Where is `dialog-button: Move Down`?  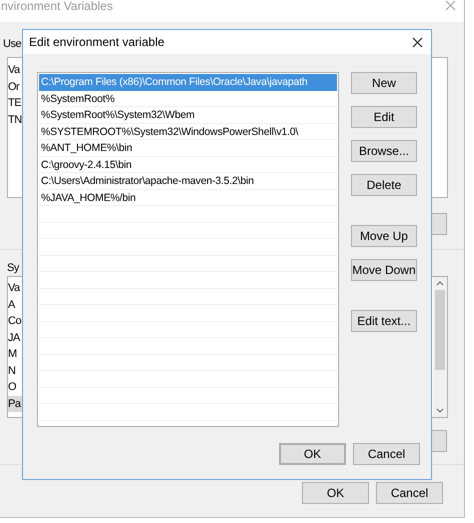 dialog-button: Move Down is located at coordinates (383, 270).